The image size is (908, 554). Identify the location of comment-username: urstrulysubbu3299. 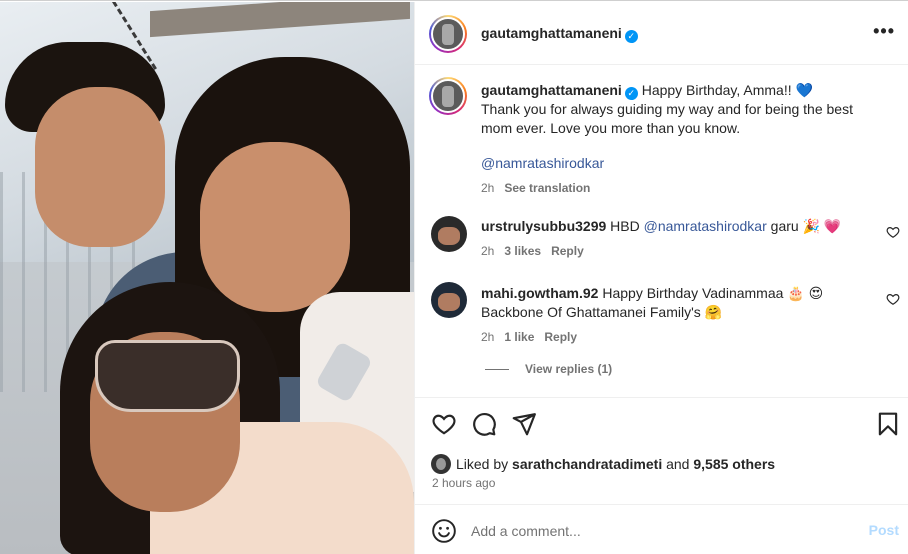
(543, 226).